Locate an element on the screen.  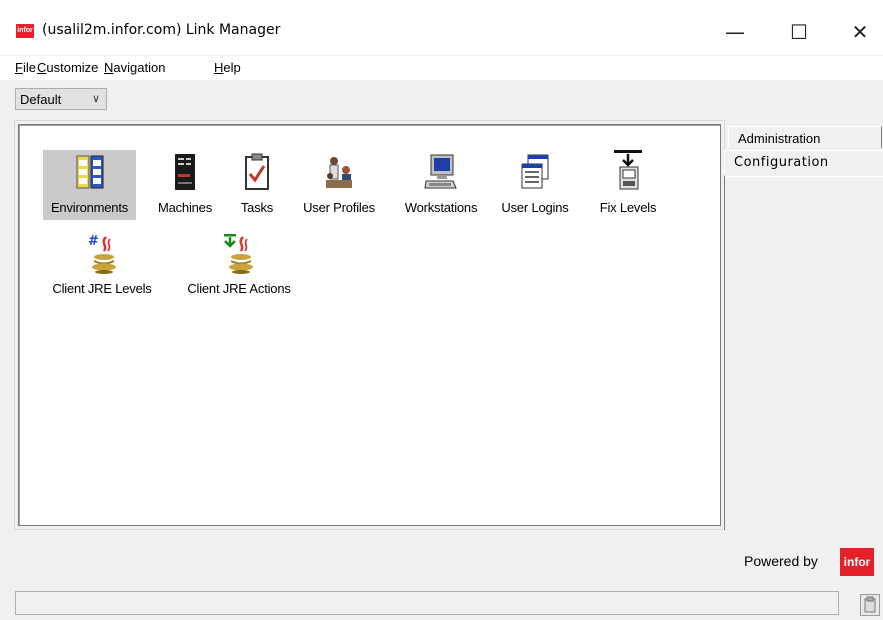
machines-icon is located at coordinates (185, 172).